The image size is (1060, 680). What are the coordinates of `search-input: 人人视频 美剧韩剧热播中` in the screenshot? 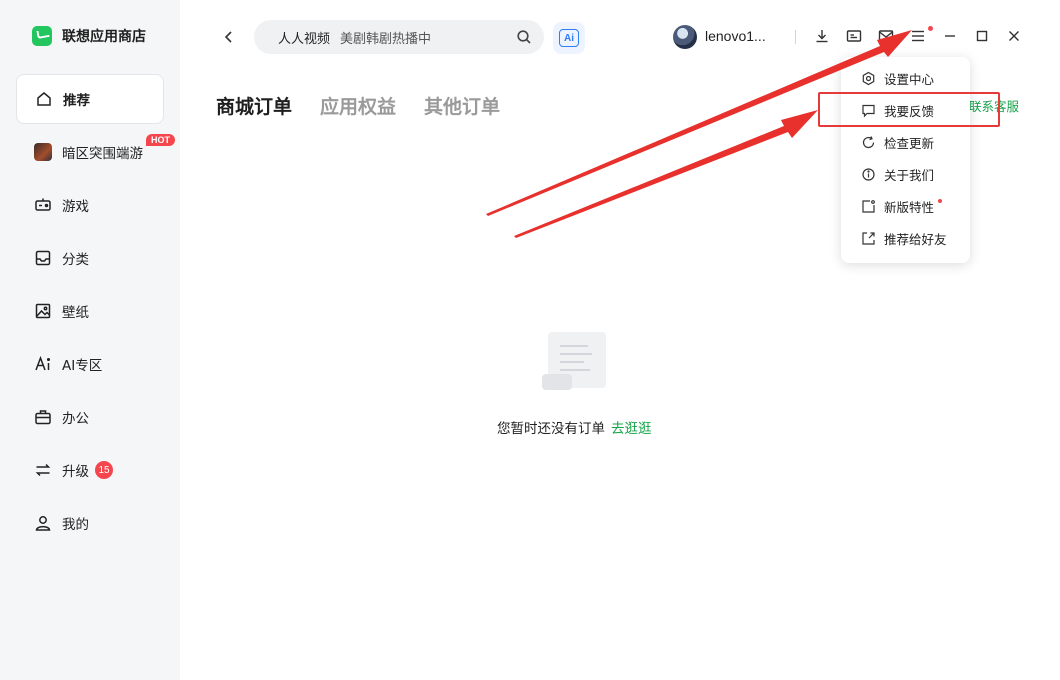 It's located at (399, 37).